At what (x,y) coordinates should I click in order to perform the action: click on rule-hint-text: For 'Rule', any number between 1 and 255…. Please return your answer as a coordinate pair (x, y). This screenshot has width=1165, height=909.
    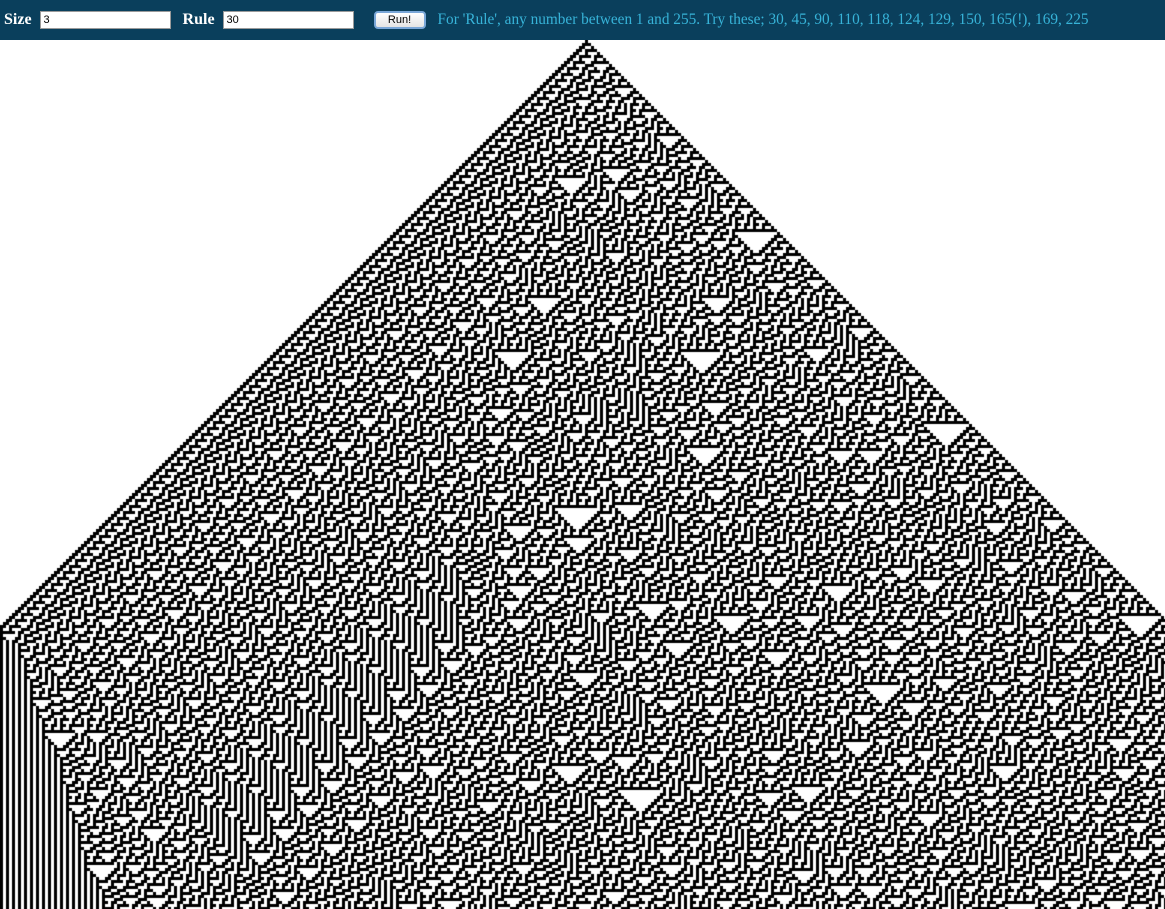
    Looking at the image, I should click on (763, 19).